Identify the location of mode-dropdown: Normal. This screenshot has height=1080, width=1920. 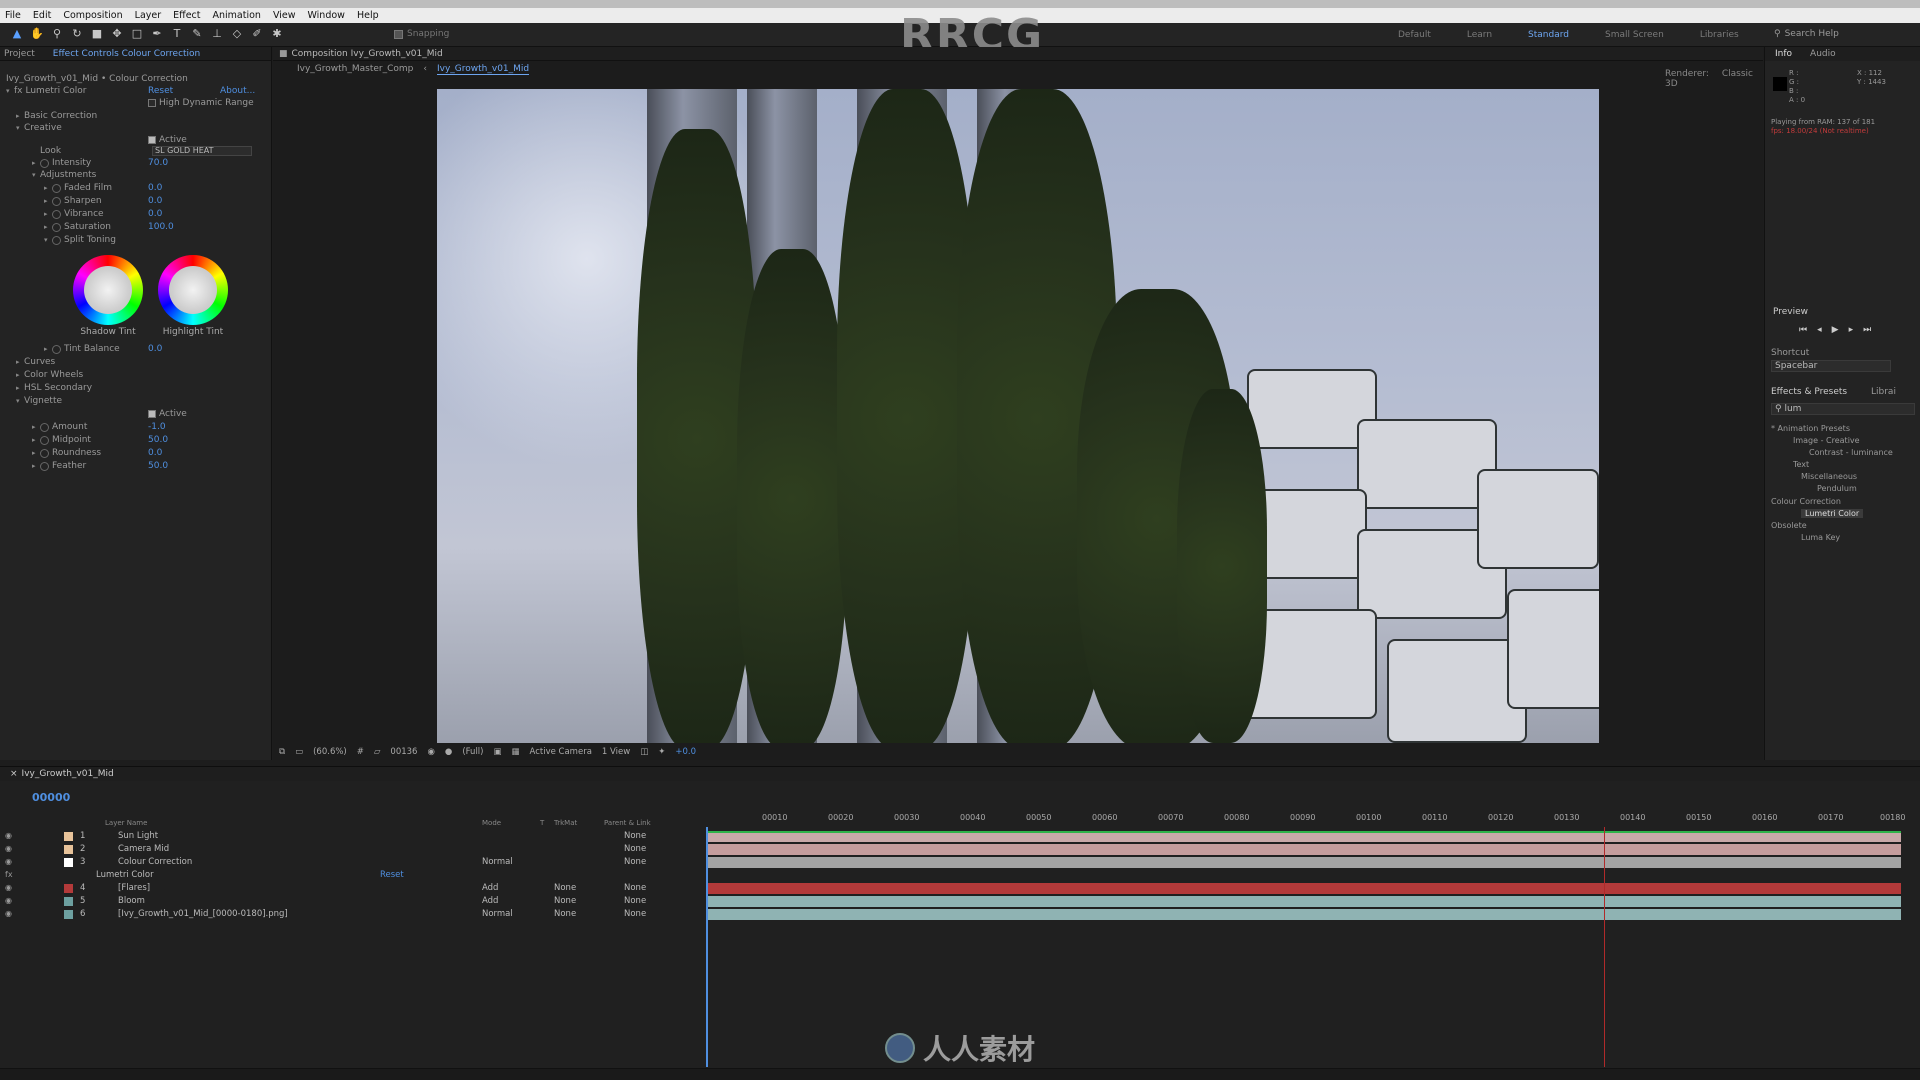
(497, 862).